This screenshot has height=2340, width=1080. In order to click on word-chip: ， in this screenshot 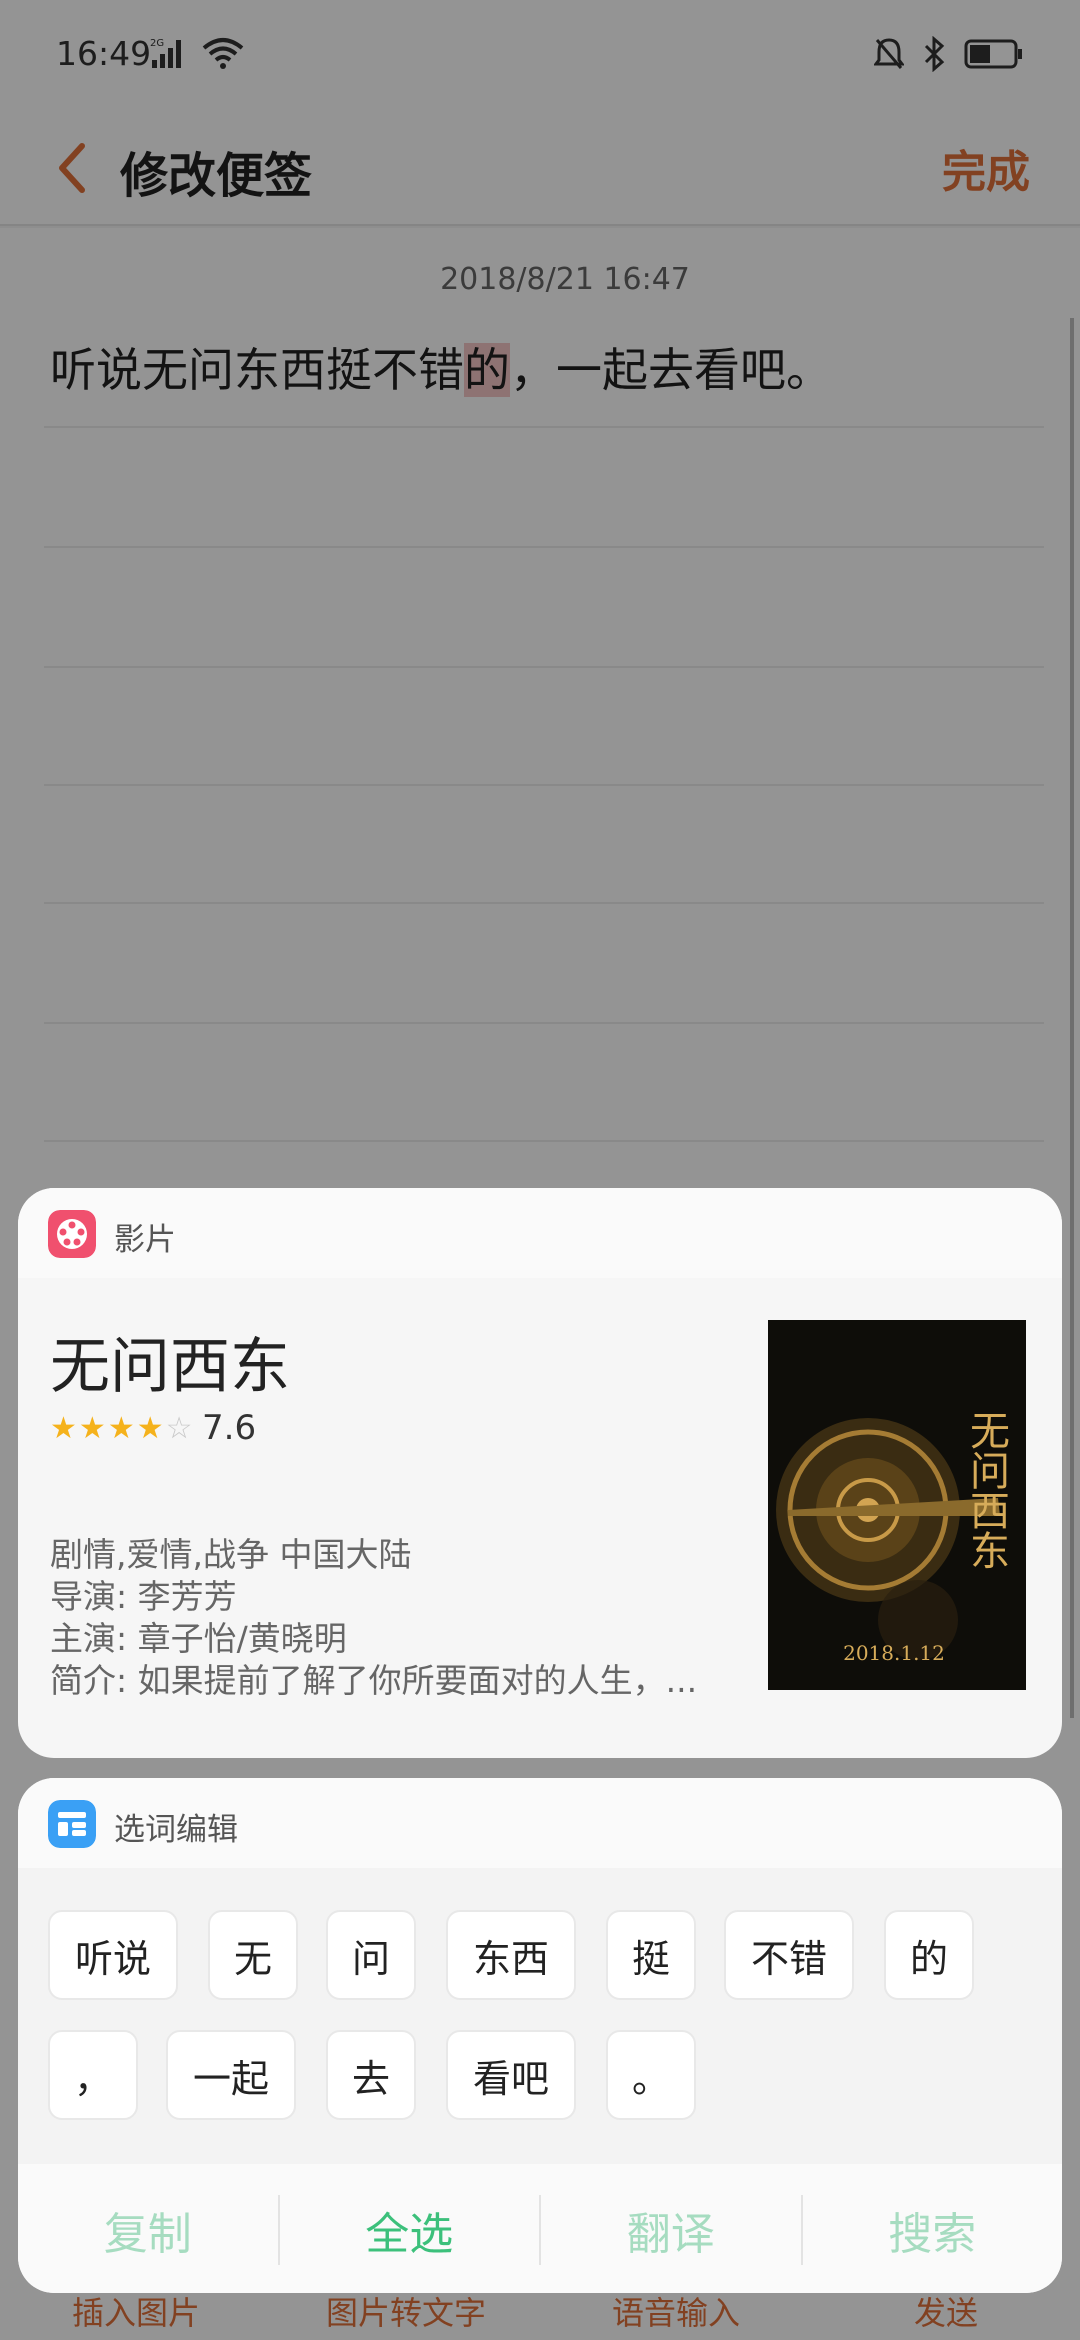, I will do `click(93, 2075)`.